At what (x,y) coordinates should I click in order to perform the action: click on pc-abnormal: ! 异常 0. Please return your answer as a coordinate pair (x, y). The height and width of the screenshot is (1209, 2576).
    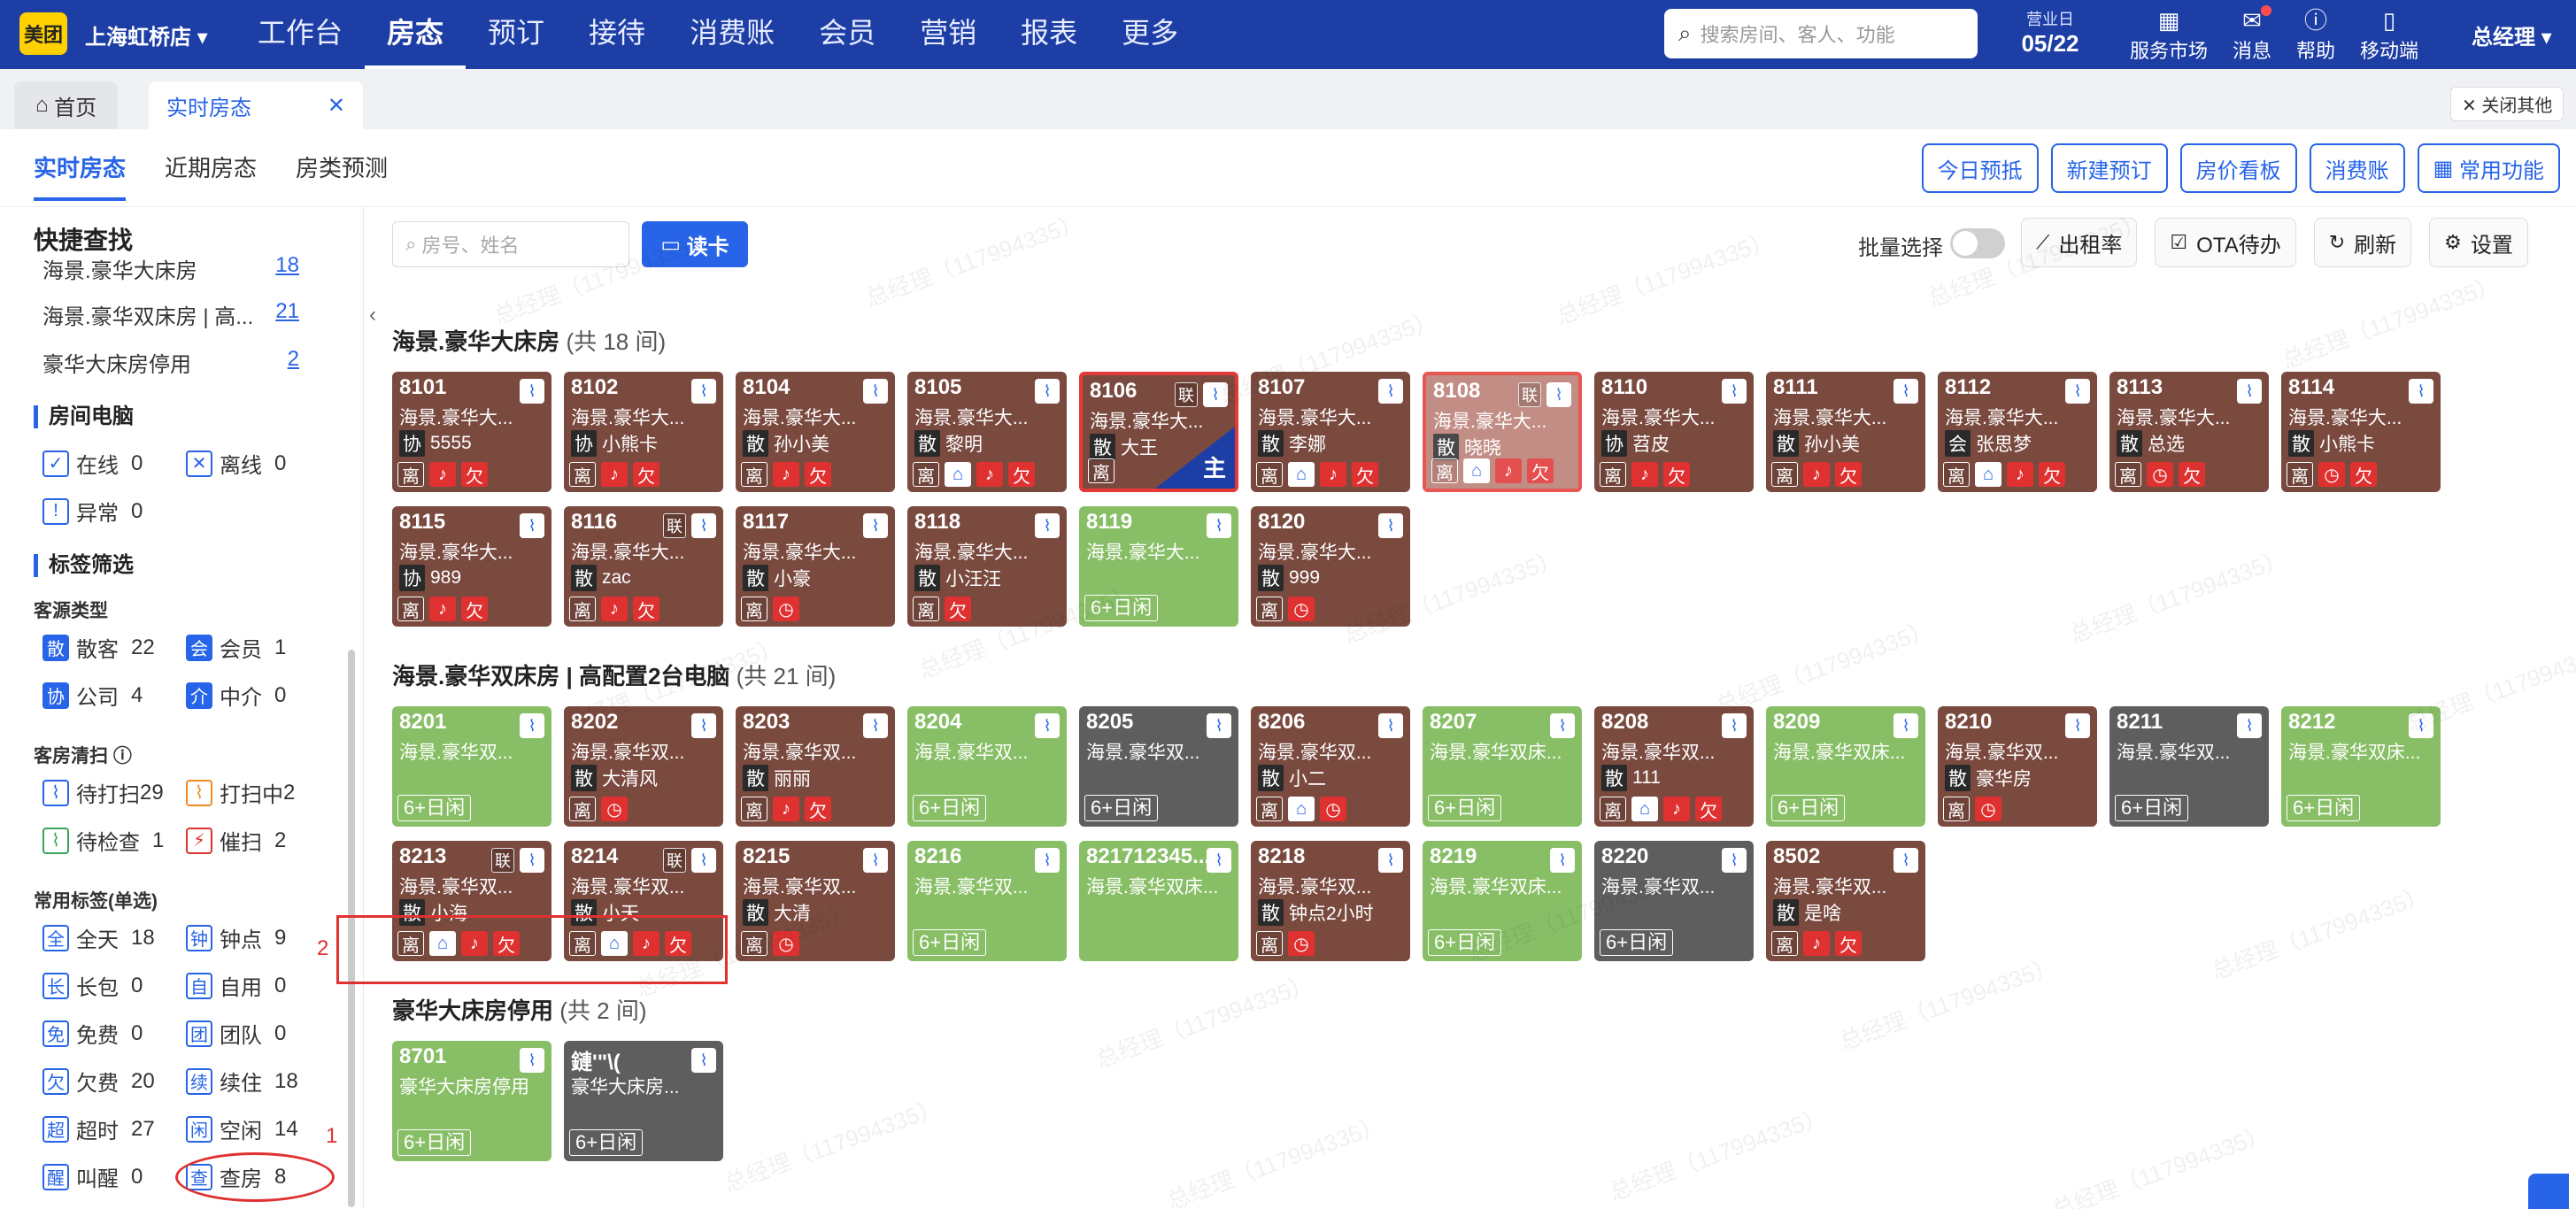
    Looking at the image, I should click on (92, 511).